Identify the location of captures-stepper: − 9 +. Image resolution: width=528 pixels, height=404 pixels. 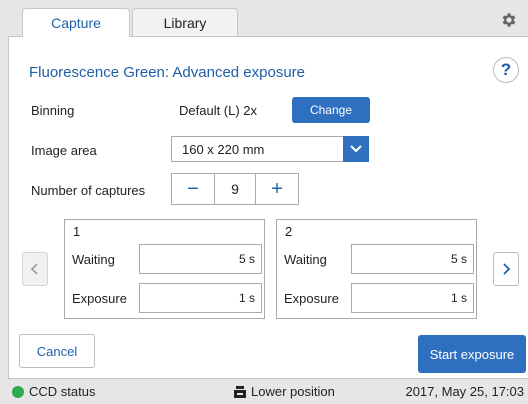
(235, 189).